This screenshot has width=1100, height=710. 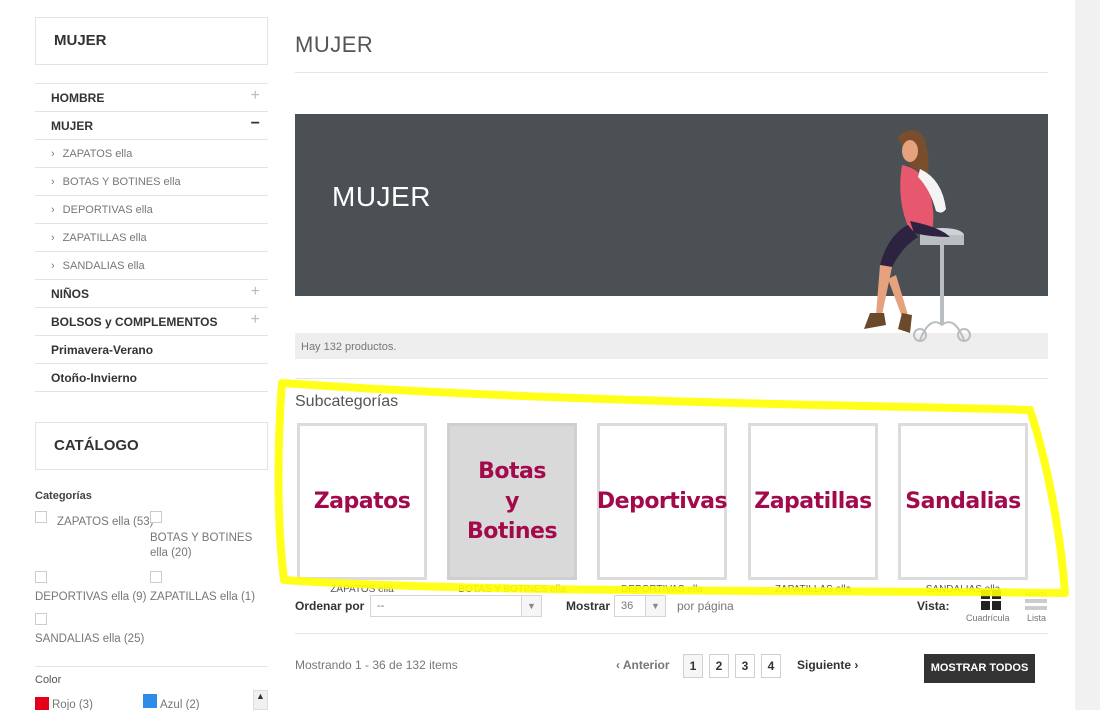 What do you see at coordinates (70, 293) in the screenshot?
I see `menu-item-label: NIÑOS` at bounding box center [70, 293].